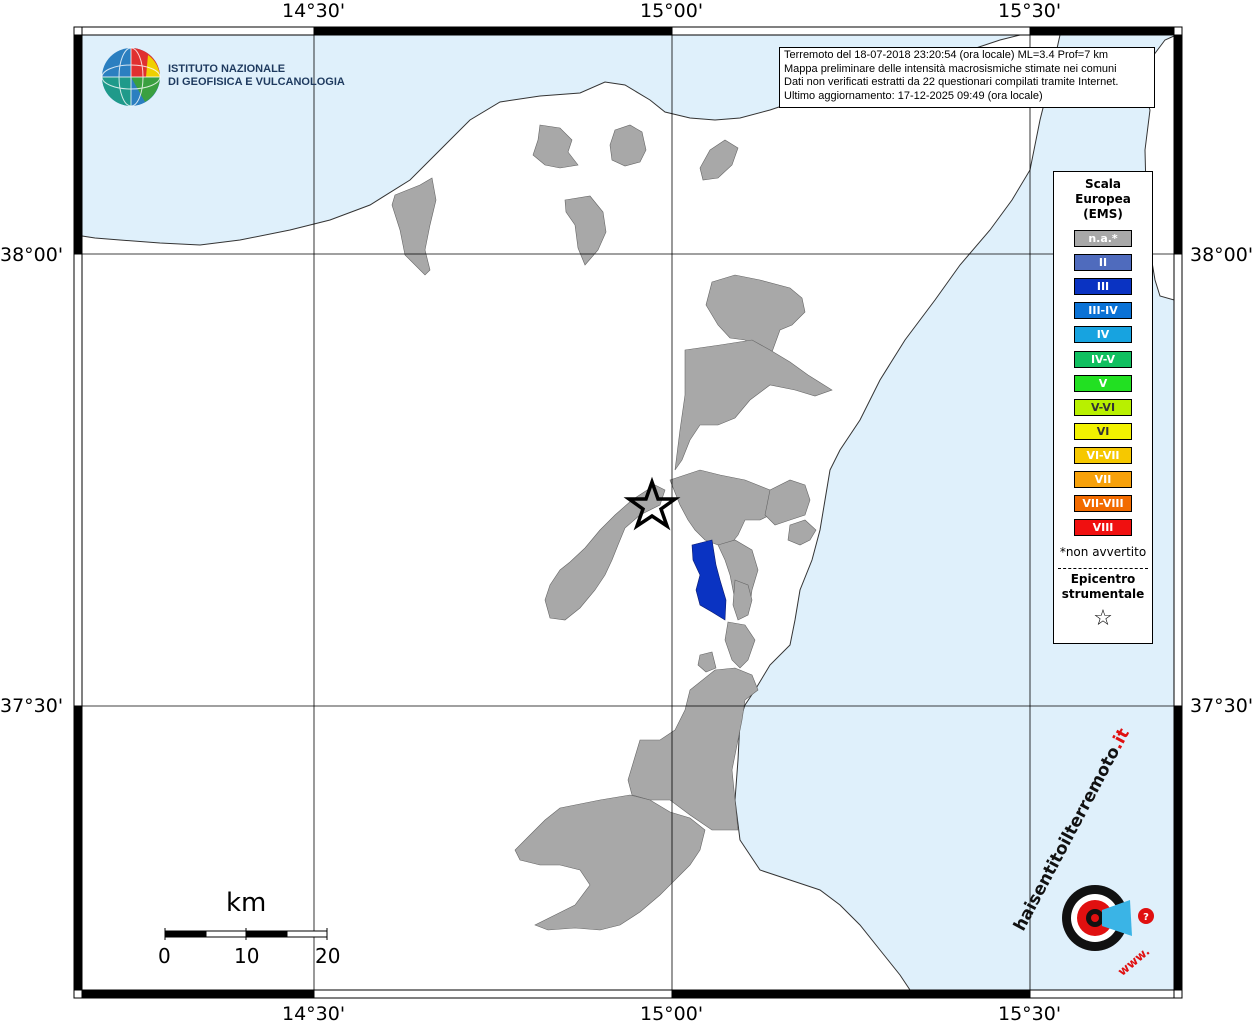  What do you see at coordinates (227, 69) in the screenshot?
I see `ingv-line1: ISTITUTO NAZIONALE` at bounding box center [227, 69].